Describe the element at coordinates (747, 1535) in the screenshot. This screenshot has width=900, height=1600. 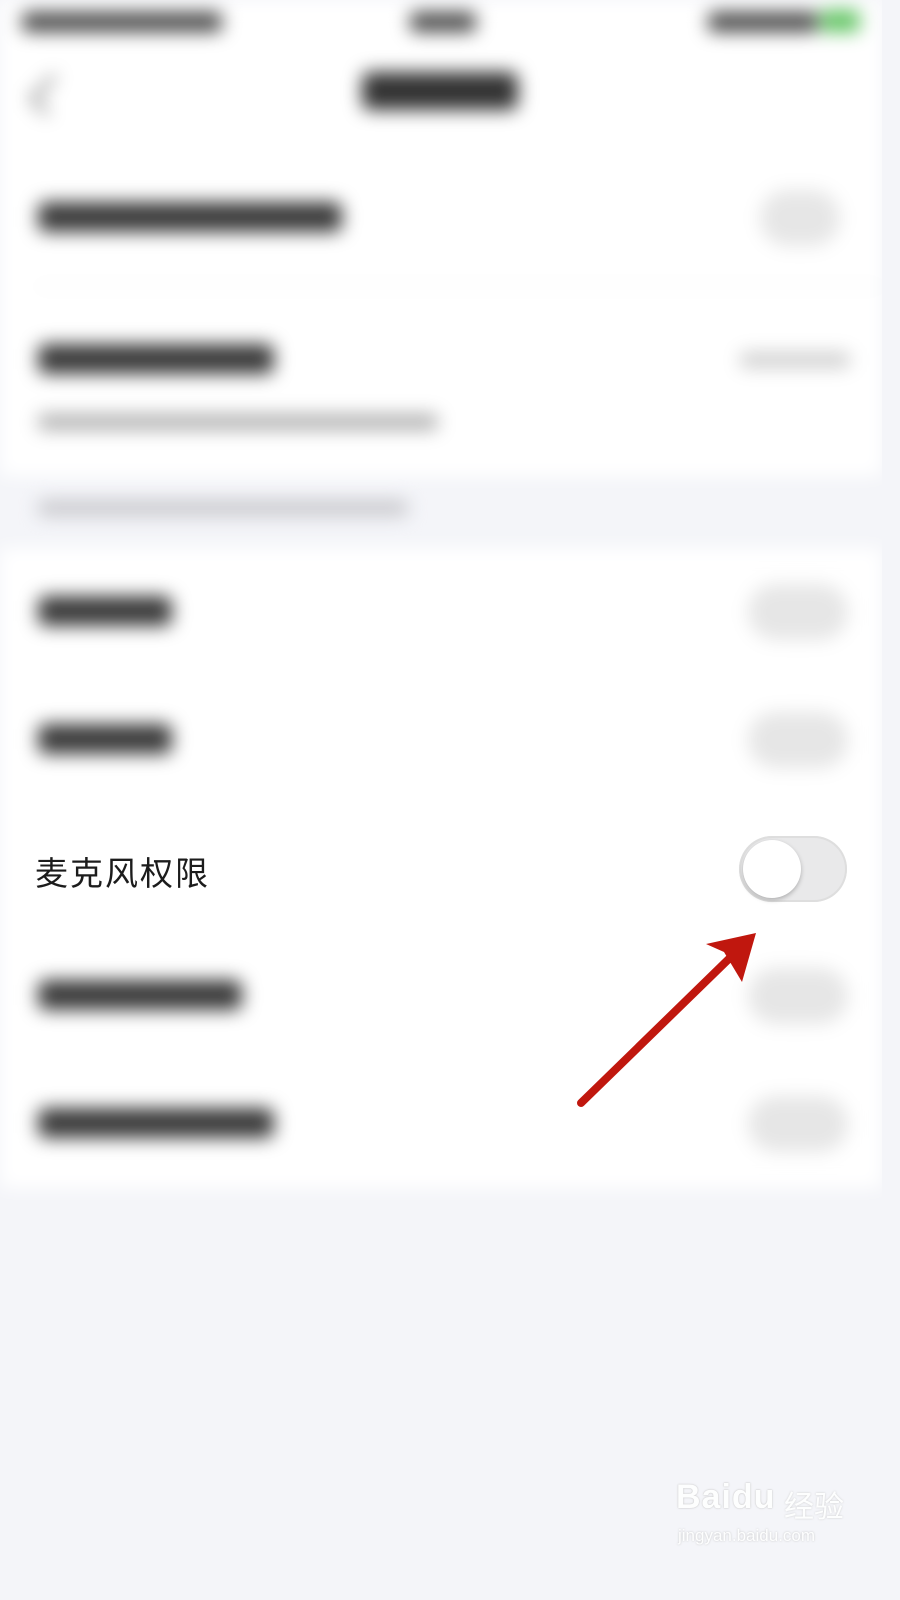
I see `watermark-url: jingyan.baidu.com` at that location.